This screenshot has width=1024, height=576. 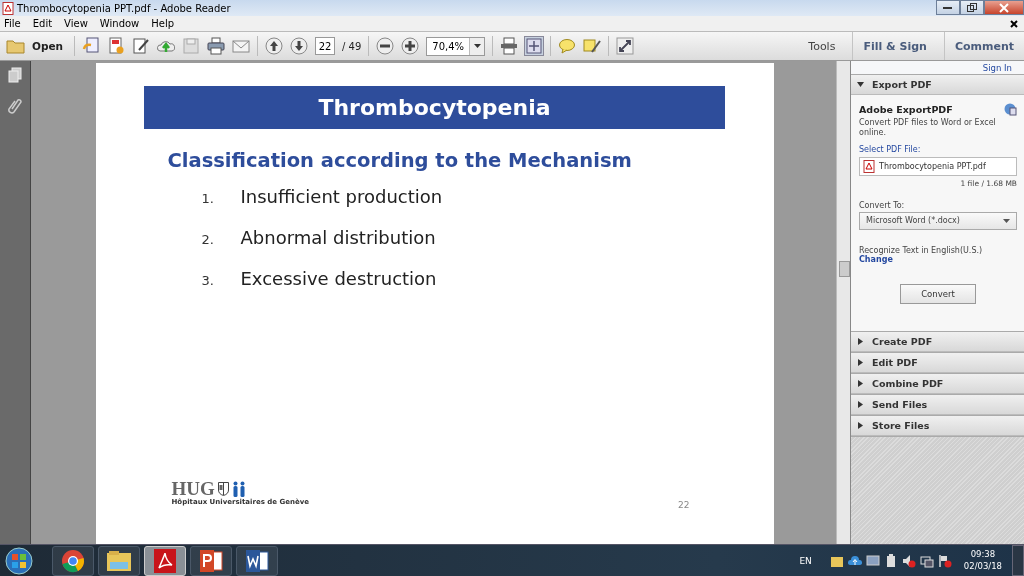 What do you see at coordinates (216, 46) in the screenshot?
I see `print-icon` at bounding box center [216, 46].